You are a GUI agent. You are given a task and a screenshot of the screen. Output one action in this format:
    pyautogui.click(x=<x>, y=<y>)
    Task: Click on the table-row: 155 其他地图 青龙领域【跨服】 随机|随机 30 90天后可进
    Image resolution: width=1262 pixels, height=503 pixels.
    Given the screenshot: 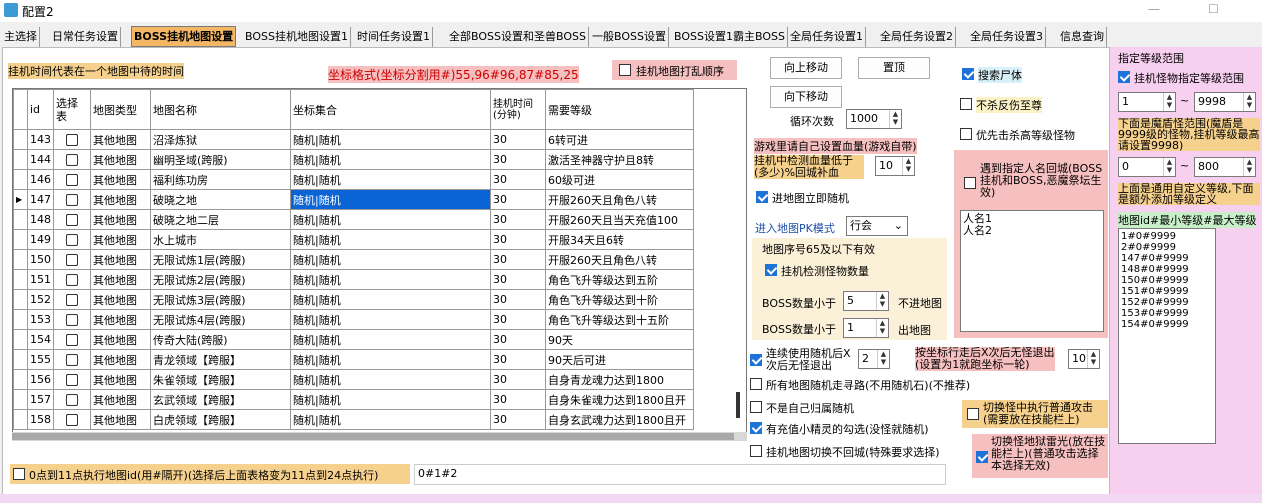 What is the action you would take?
    pyautogui.click(x=353, y=359)
    